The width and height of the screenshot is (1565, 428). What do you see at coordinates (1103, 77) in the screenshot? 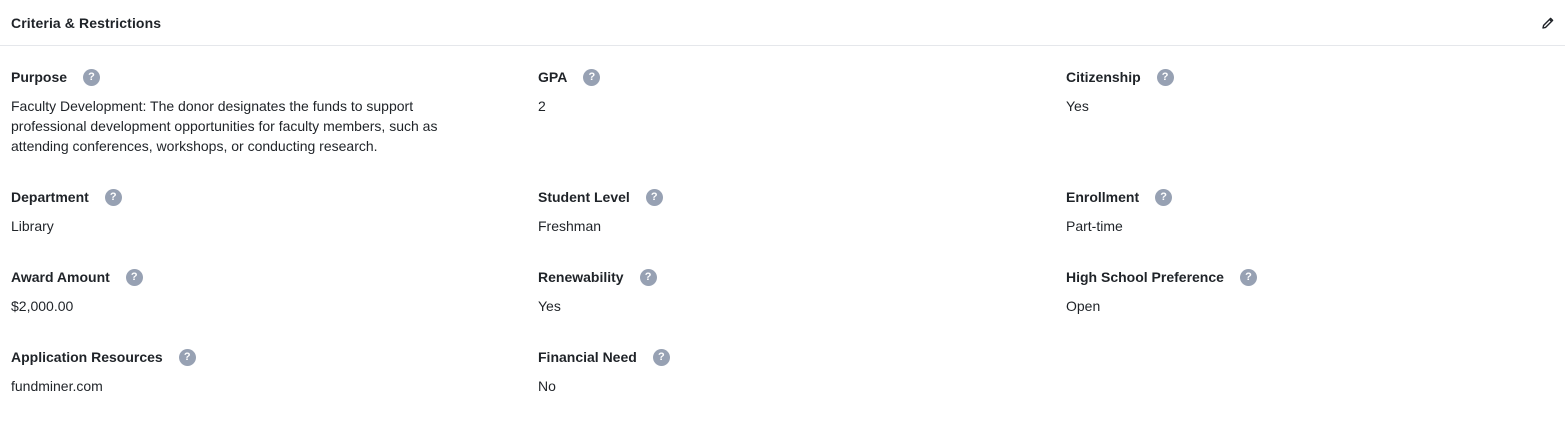
I see `field-label: Citizenship` at bounding box center [1103, 77].